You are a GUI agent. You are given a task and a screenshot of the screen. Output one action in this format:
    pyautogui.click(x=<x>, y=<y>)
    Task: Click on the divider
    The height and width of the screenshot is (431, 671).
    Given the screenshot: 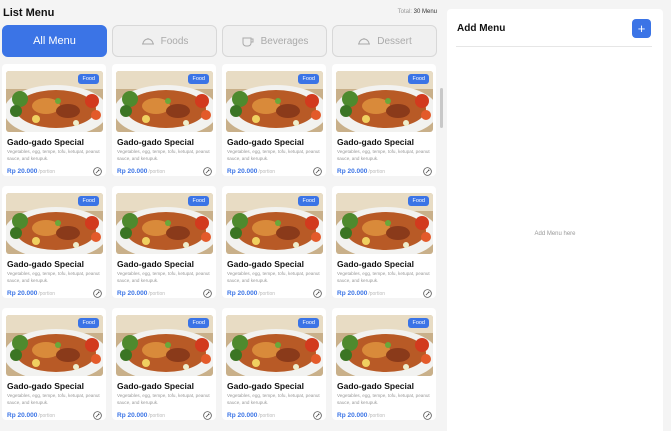 What is the action you would take?
    pyautogui.click(x=554, y=46)
    